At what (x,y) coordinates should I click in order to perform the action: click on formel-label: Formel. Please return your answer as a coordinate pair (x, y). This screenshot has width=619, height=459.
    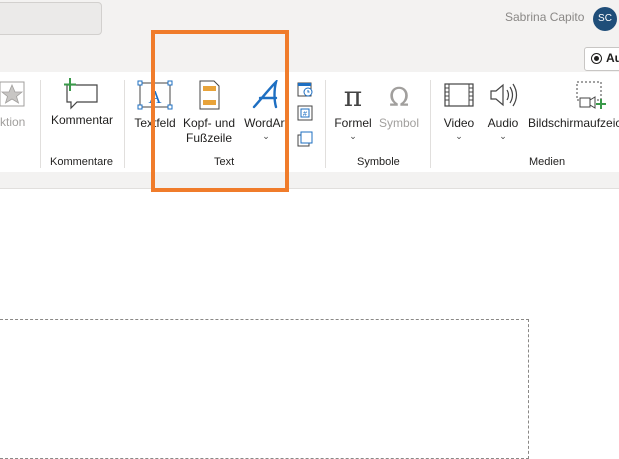
    Looking at the image, I should click on (353, 123).